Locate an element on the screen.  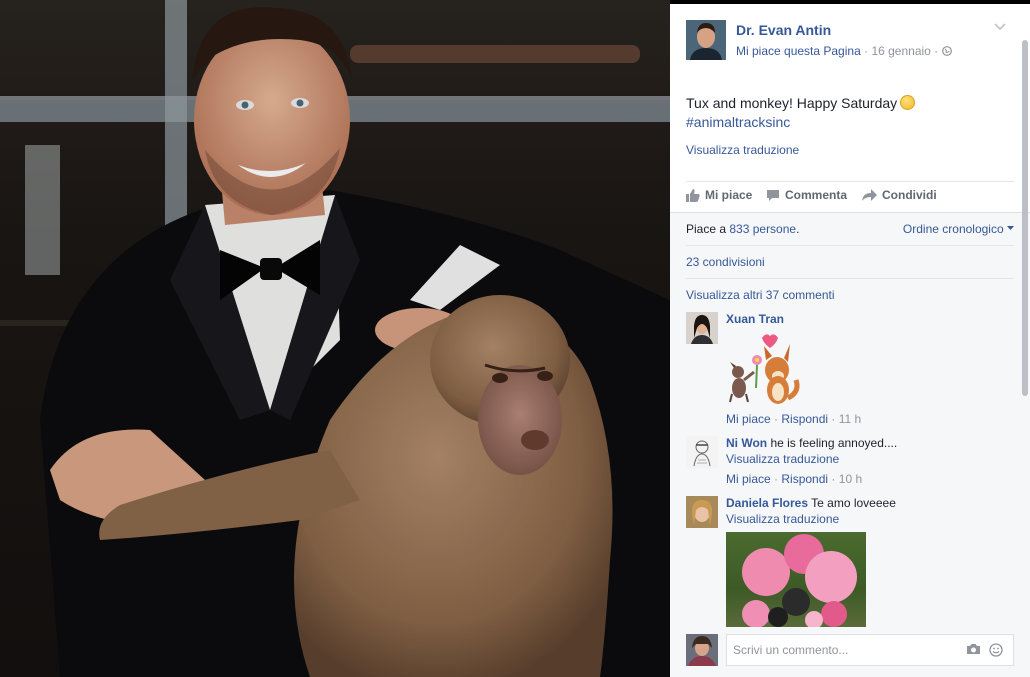
like-button: Mi piace is located at coordinates (719, 195).